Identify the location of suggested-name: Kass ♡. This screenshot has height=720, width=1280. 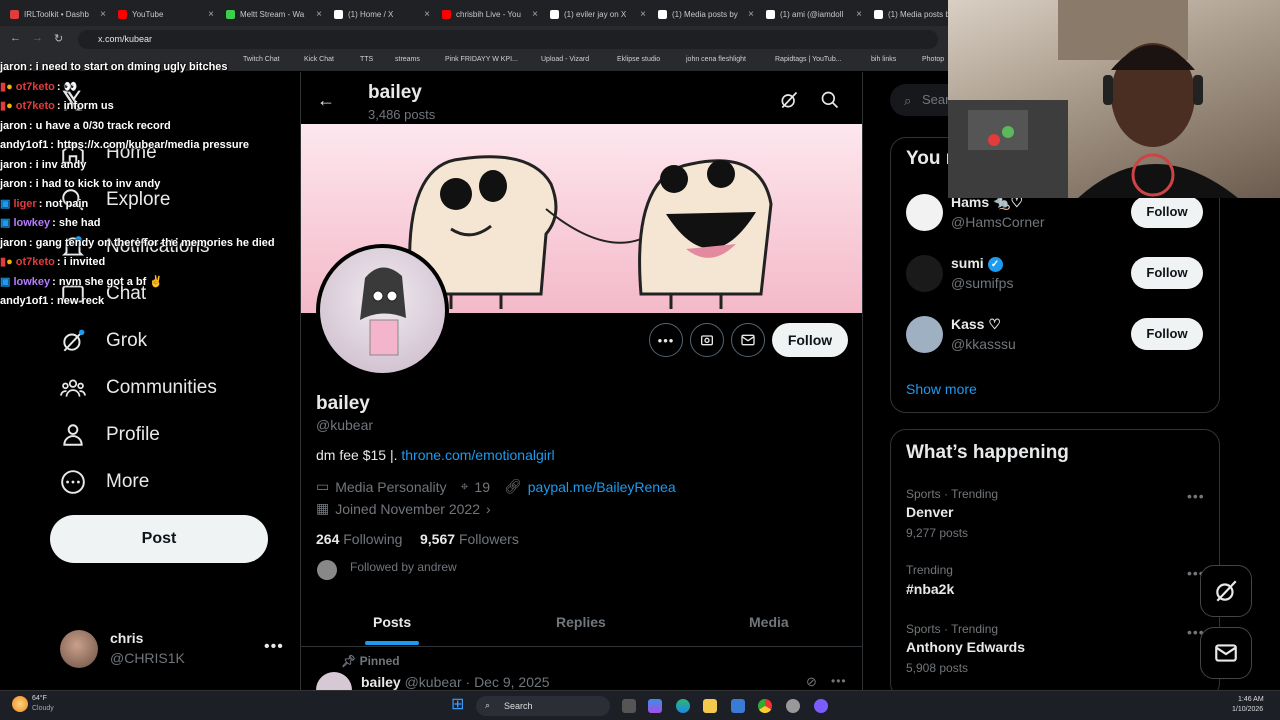
(976, 324).